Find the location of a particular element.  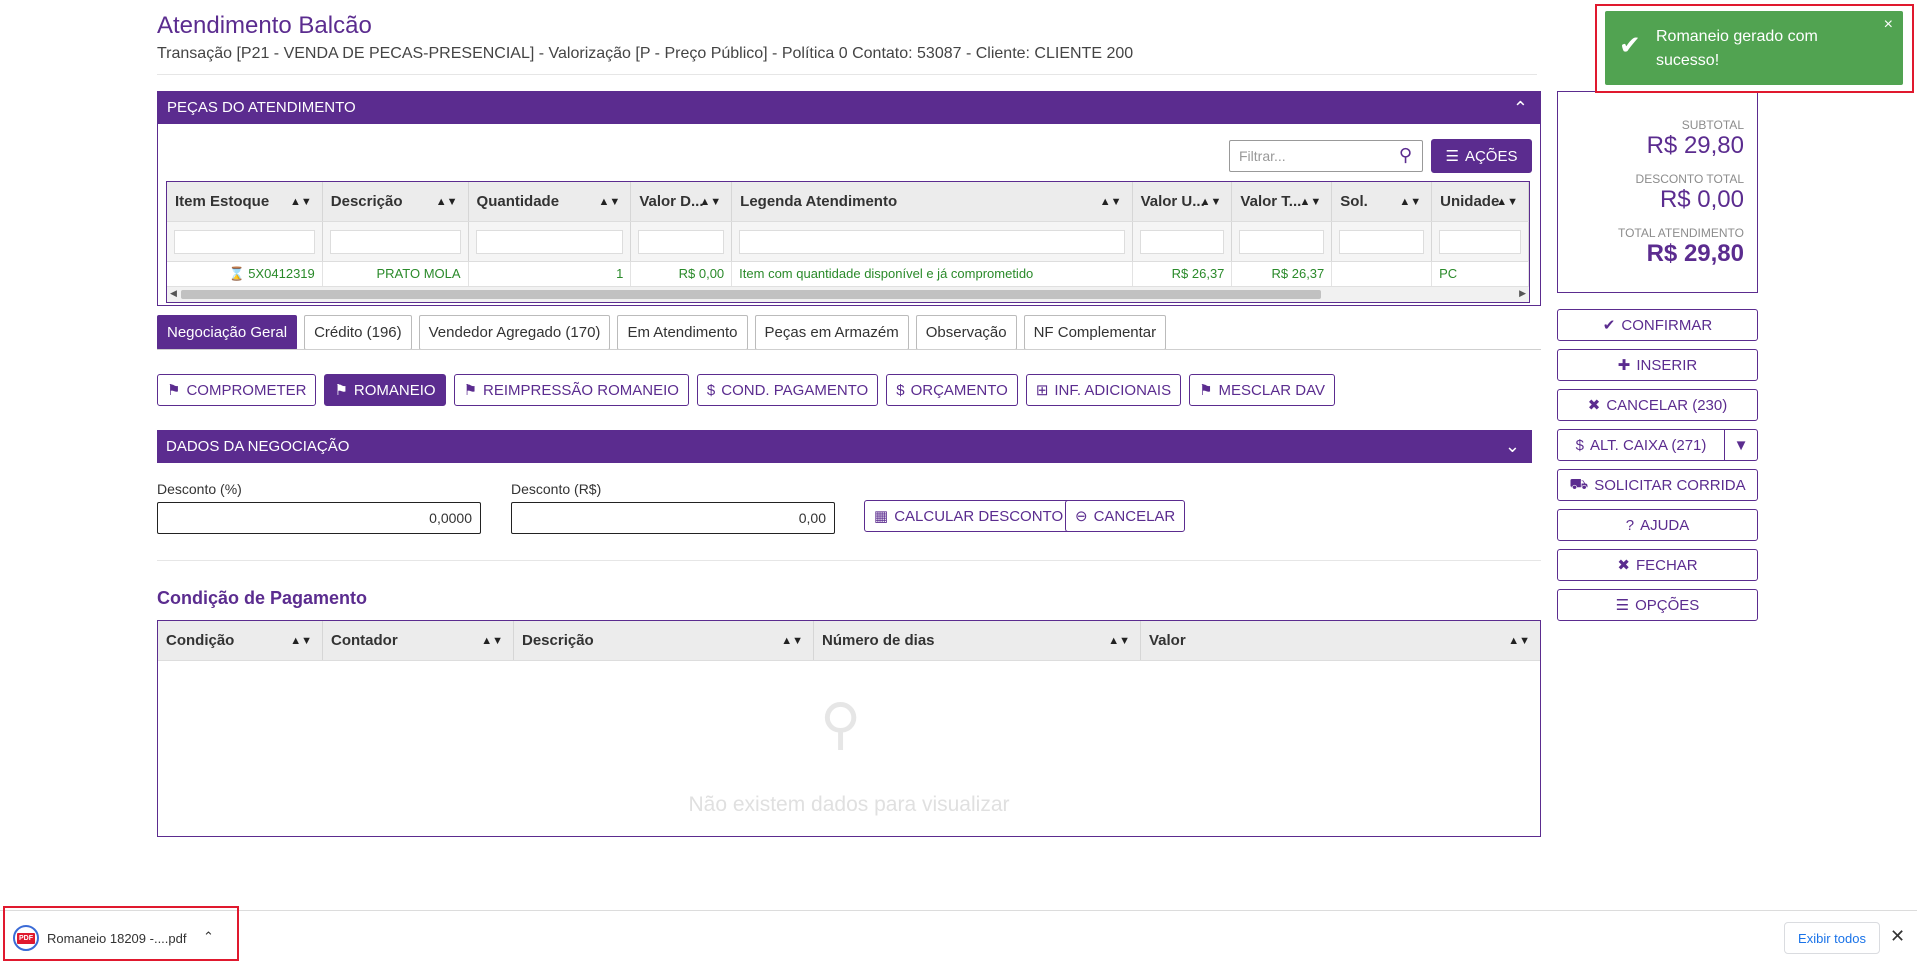

column-header-condicao: Condição ▲▼ is located at coordinates (240, 640).